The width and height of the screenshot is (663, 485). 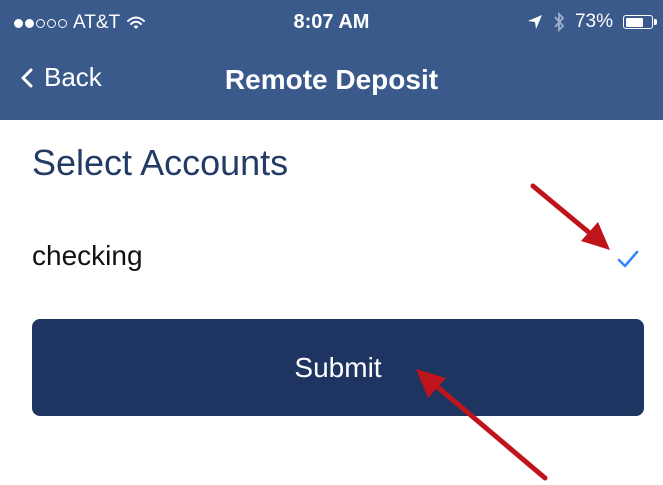 I want to click on account-label: checking, so click(x=87, y=255).